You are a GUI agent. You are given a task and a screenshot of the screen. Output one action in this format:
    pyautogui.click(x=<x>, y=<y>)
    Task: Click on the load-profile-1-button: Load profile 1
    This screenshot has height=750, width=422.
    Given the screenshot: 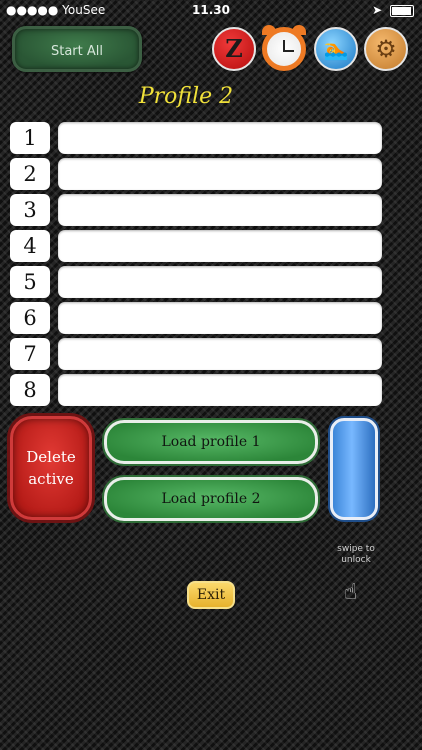 What is the action you would take?
    pyautogui.click(x=211, y=442)
    